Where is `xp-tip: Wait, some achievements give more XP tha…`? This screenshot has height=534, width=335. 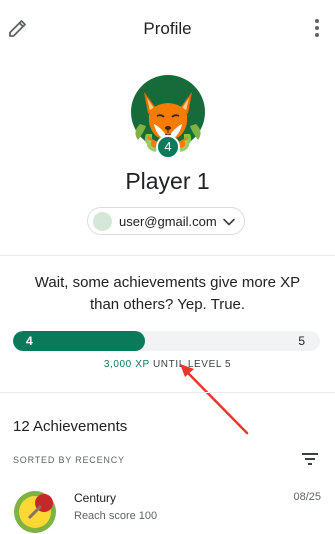
xp-tip: Wait, some achievements give more XP tha… is located at coordinates (167, 294).